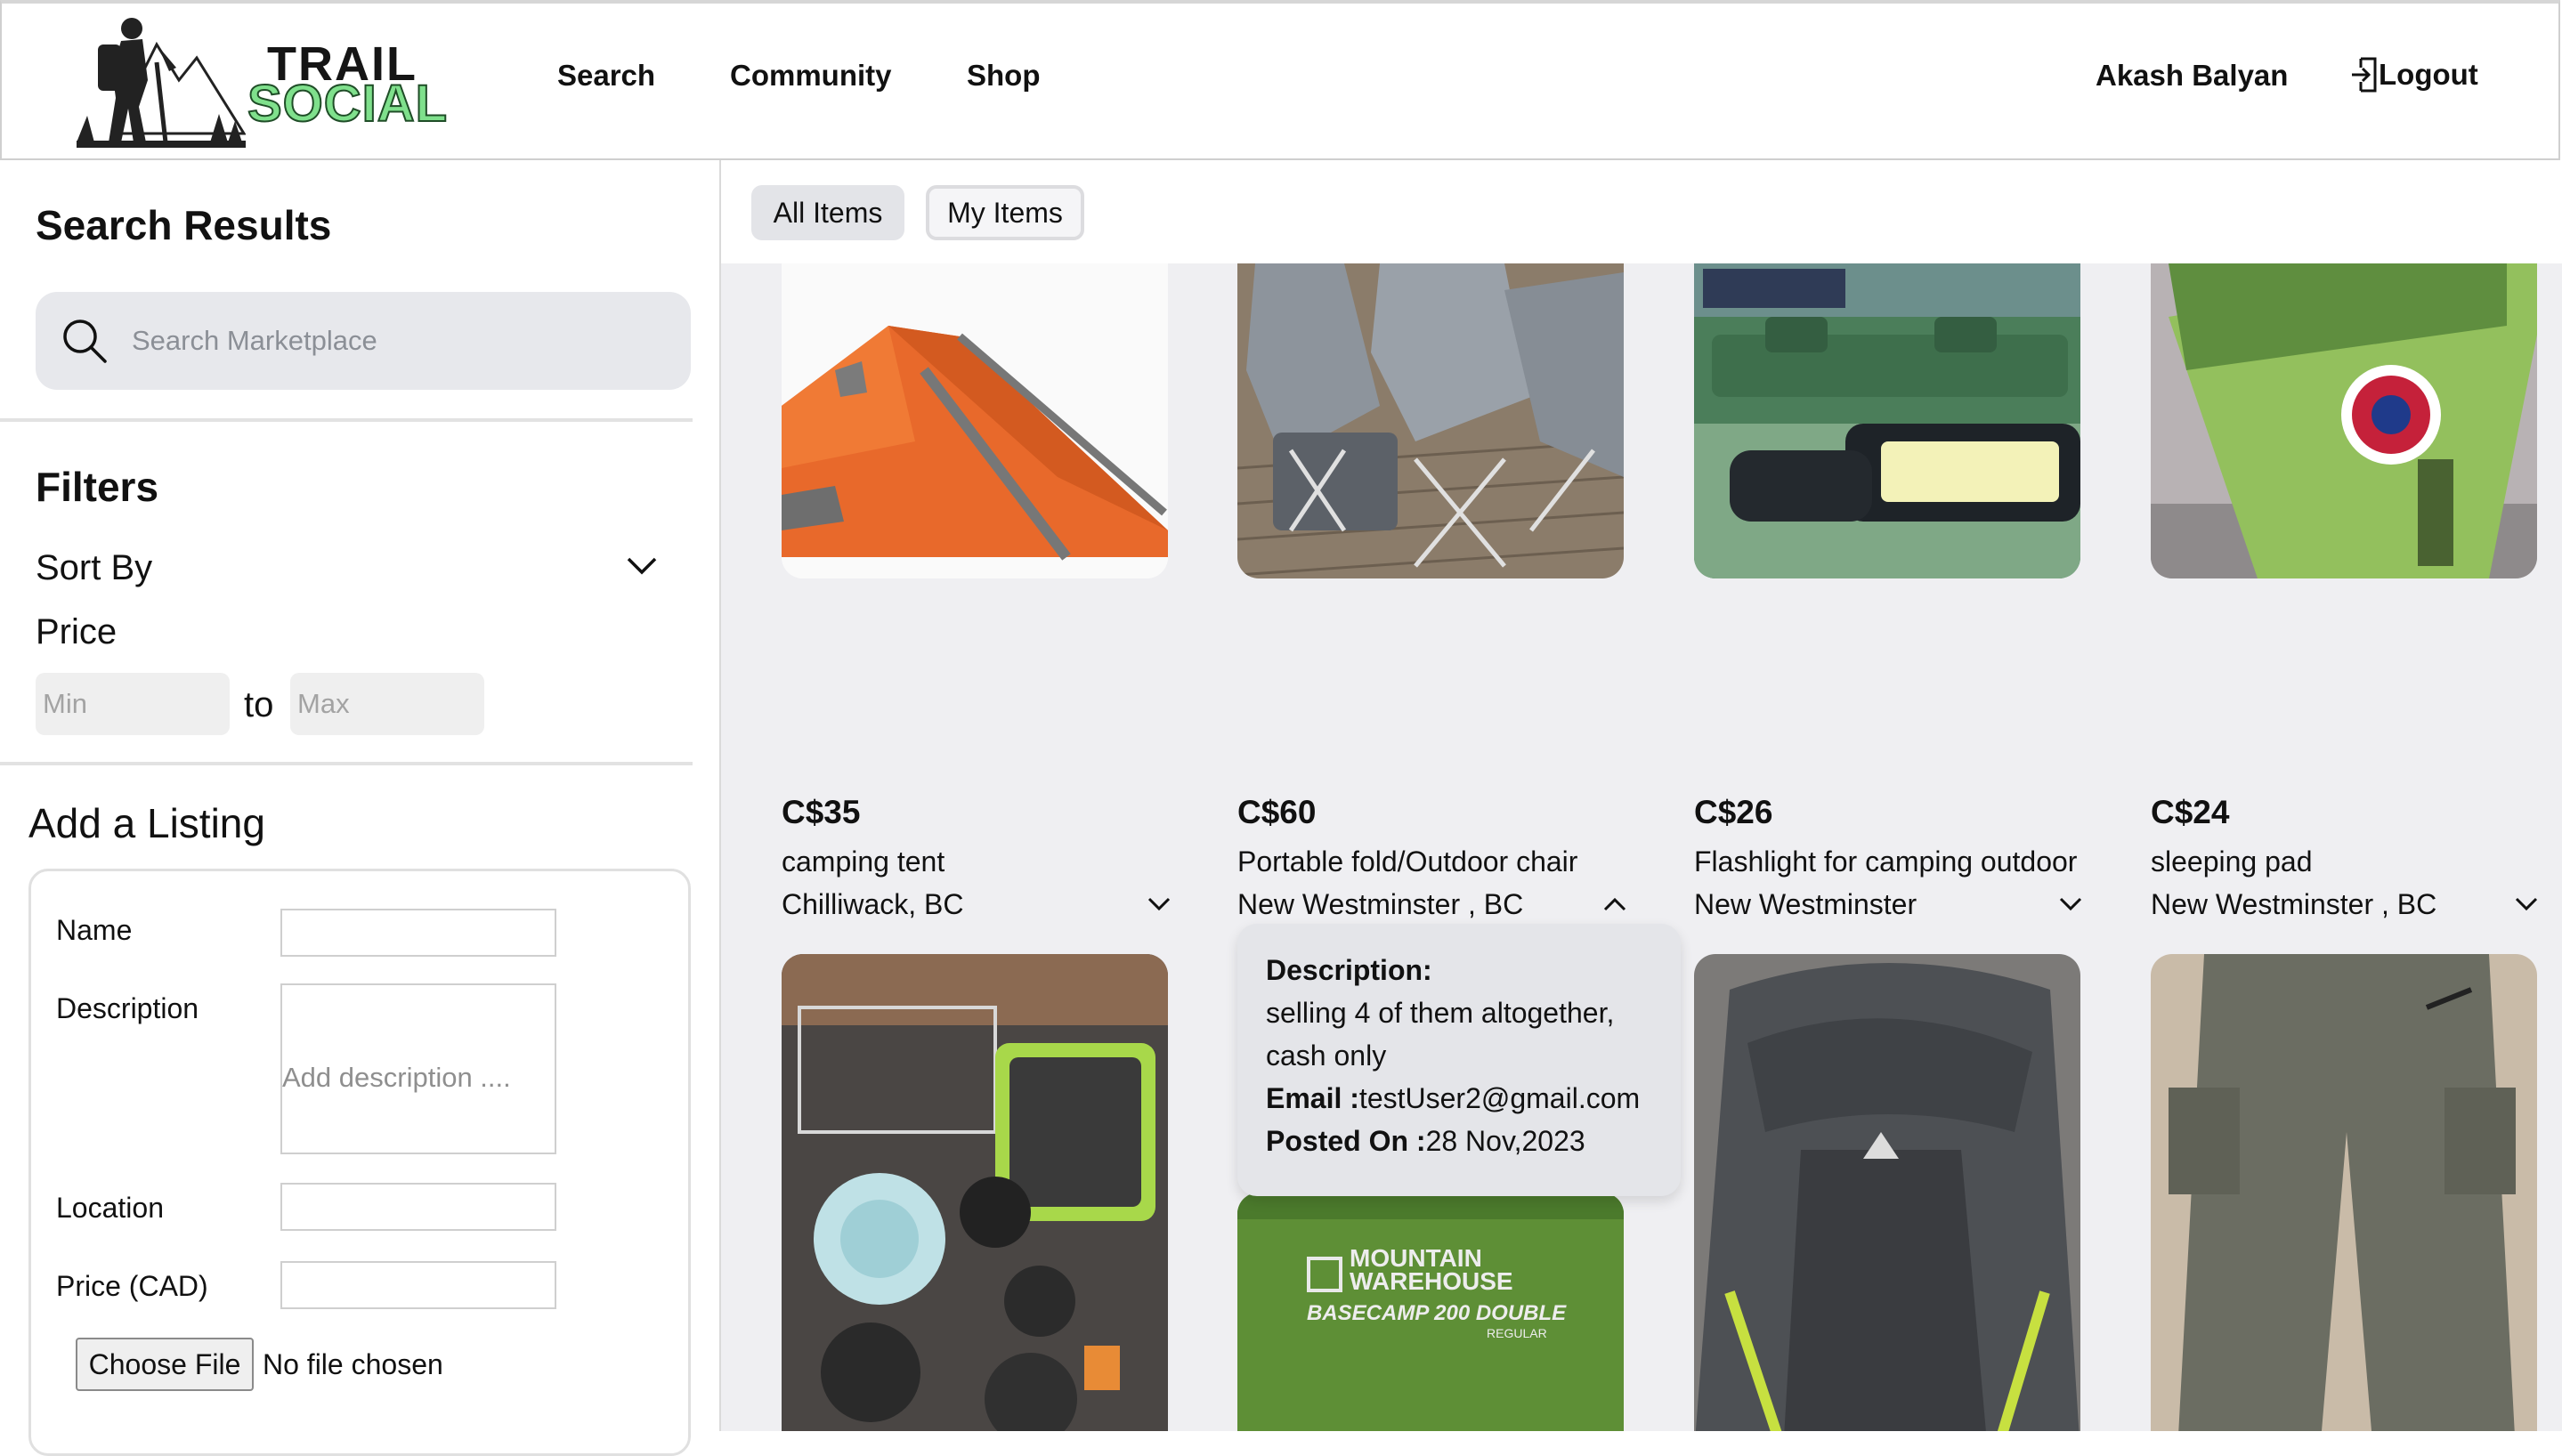 The image size is (2562, 1456). What do you see at coordinates (1312, 1098) in the screenshot?
I see `popup-email-label: Email :` at bounding box center [1312, 1098].